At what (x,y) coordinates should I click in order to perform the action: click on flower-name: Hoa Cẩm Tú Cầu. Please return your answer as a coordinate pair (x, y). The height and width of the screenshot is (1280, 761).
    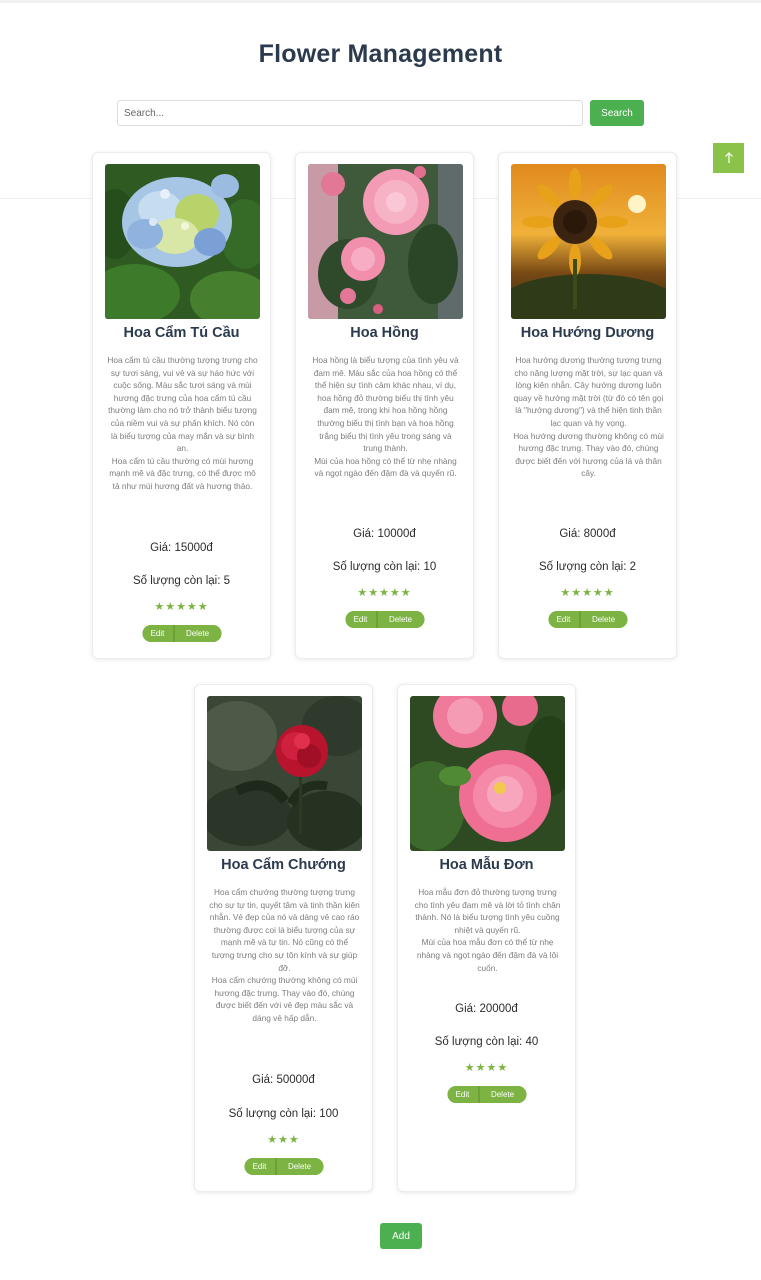
    Looking at the image, I should click on (181, 333).